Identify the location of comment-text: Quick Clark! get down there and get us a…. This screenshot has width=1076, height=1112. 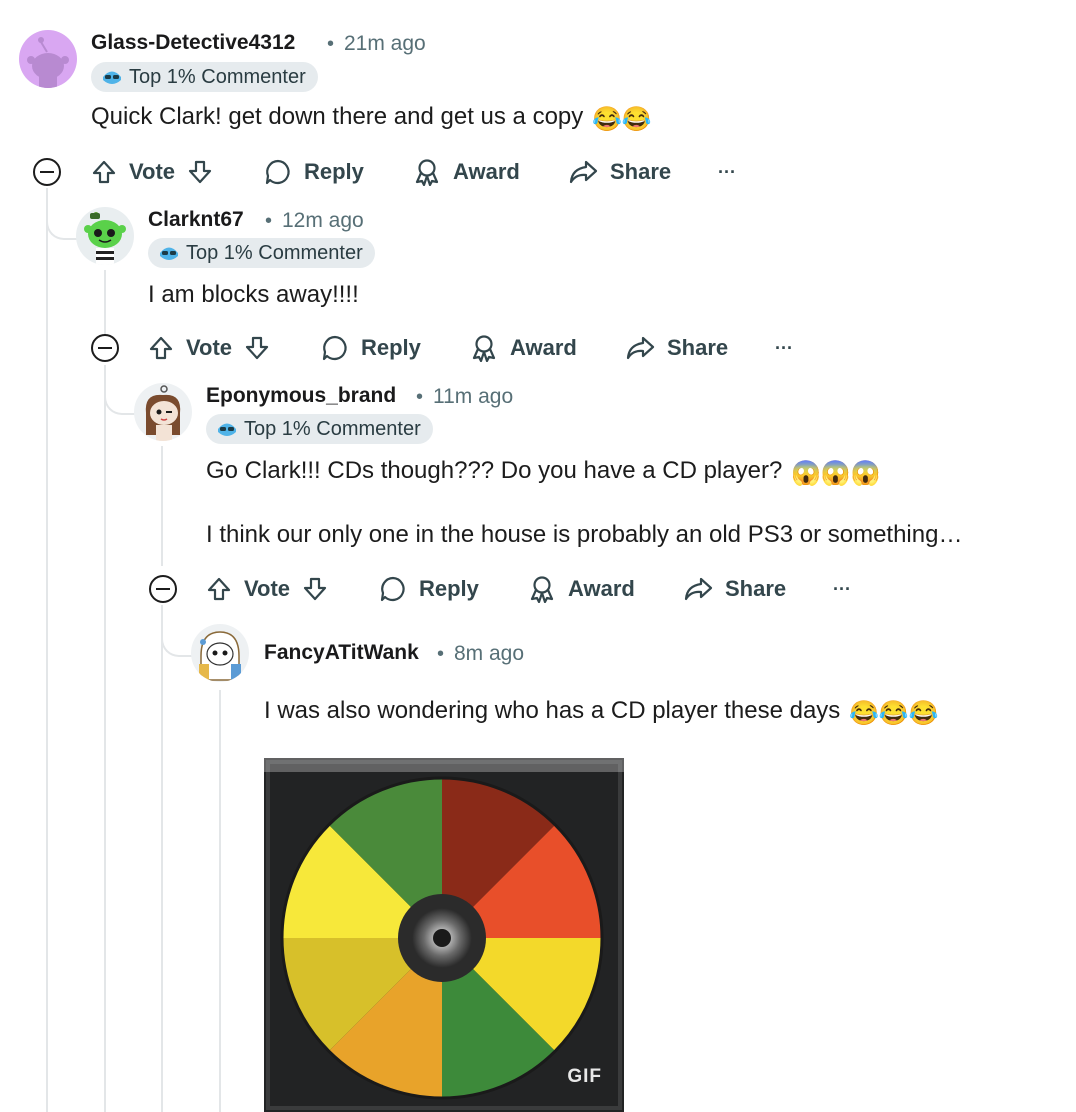
(337, 116).